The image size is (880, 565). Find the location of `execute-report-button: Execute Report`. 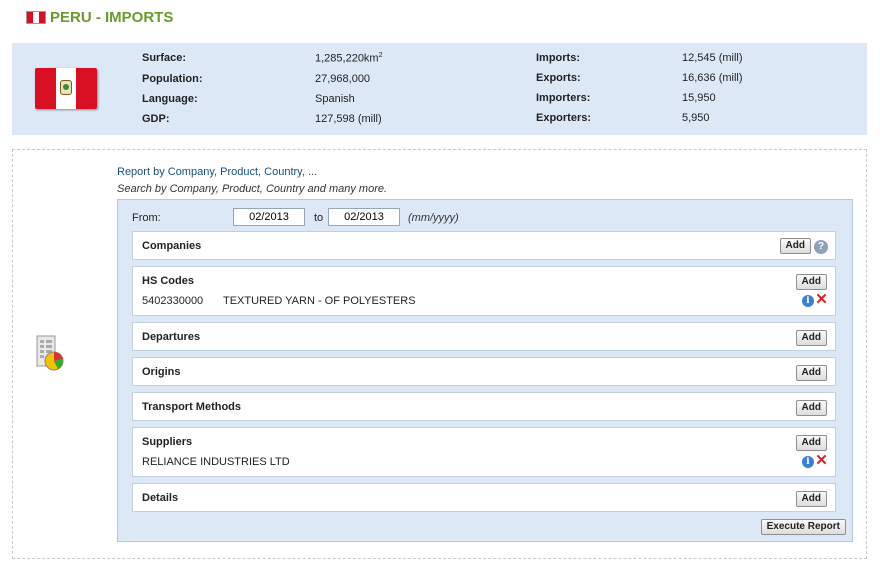

execute-report-button: Execute Report is located at coordinates (803, 527).